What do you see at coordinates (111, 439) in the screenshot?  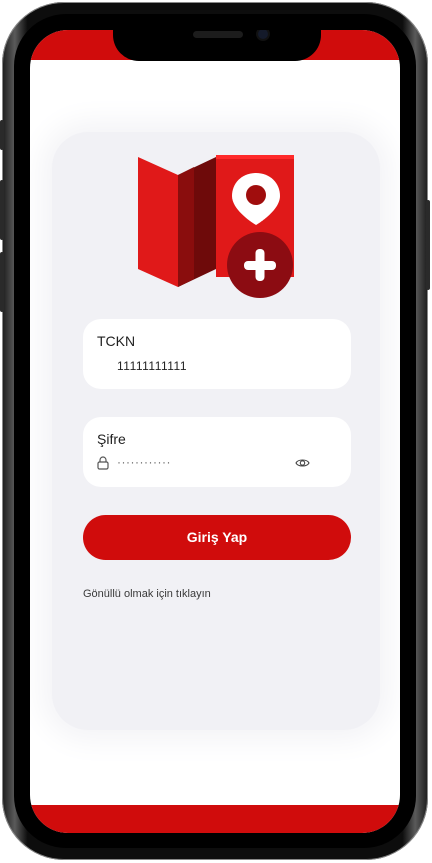 I see `password-label: Şifre` at bounding box center [111, 439].